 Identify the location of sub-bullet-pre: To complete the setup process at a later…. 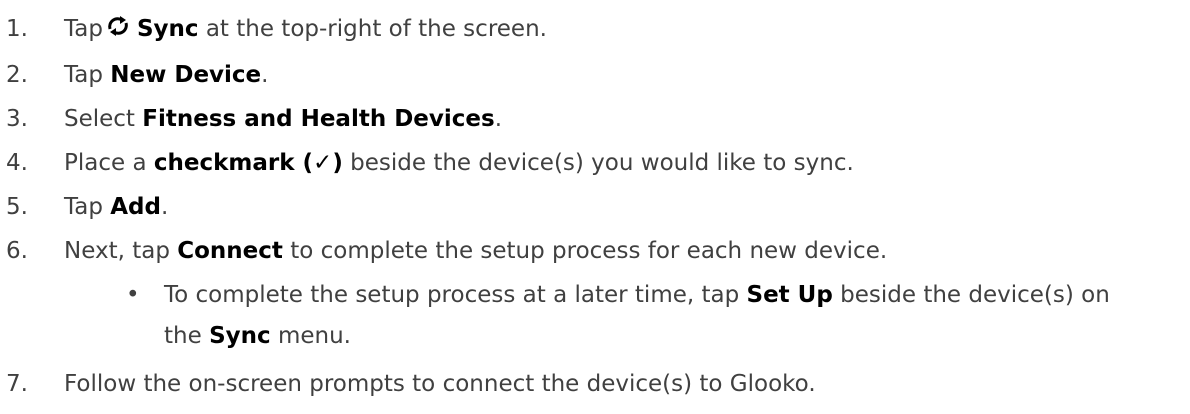
(455, 295).